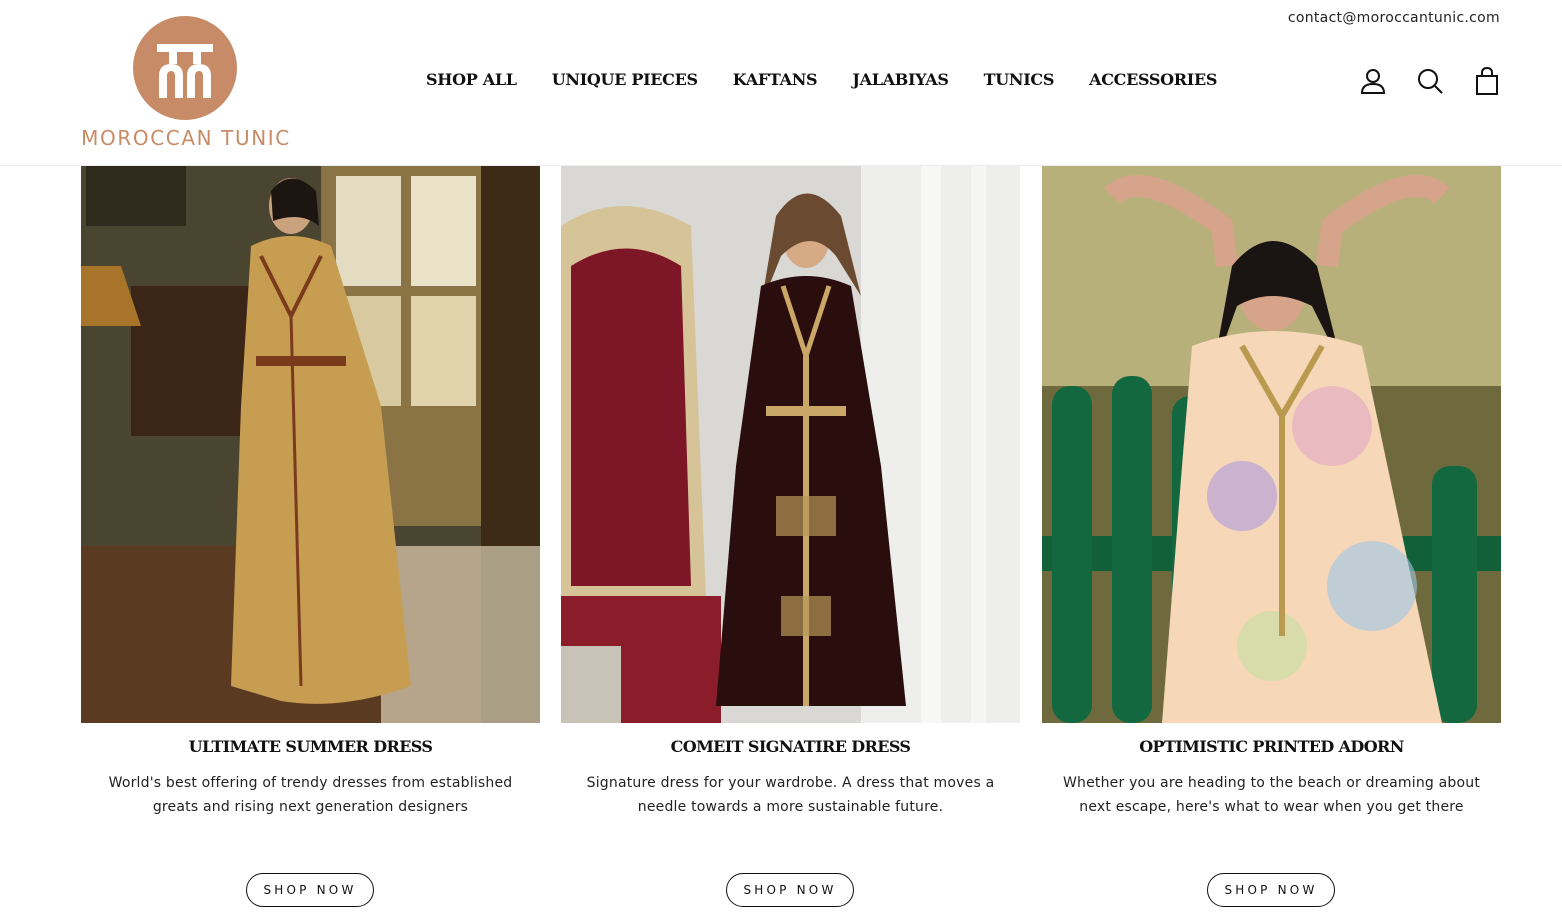 Image resolution: width=1562 pixels, height=914 pixels. What do you see at coordinates (186, 138) in the screenshot?
I see `logo-text: MOROCCAN TUNIC` at bounding box center [186, 138].